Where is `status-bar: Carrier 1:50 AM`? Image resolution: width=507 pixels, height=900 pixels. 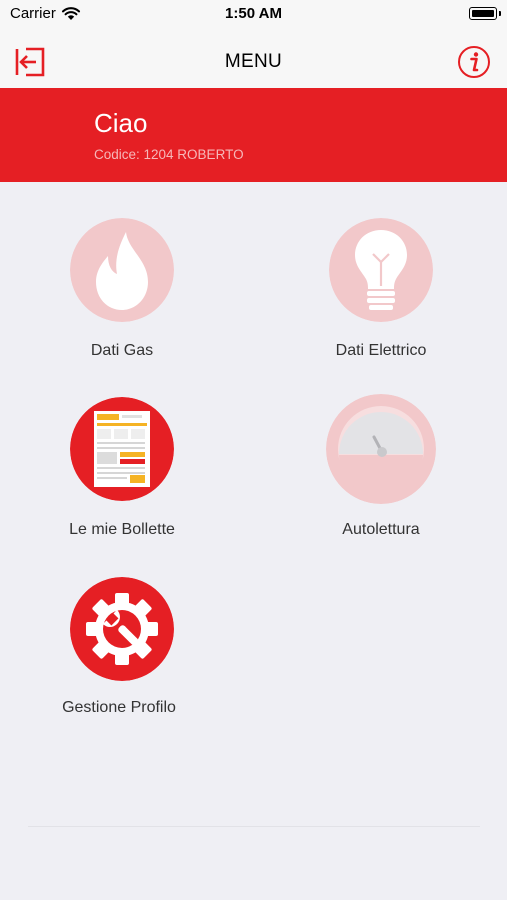
status-bar: Carrier 1:50 AM is located at coordinates (253, 14).